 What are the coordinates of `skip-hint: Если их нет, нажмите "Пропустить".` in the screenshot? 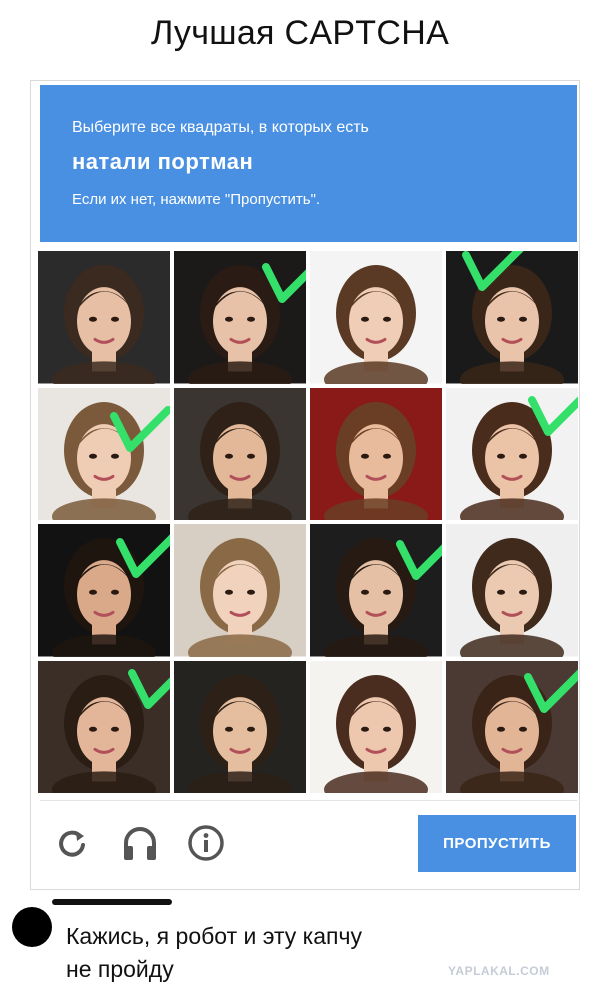 It's located at (196, 199).